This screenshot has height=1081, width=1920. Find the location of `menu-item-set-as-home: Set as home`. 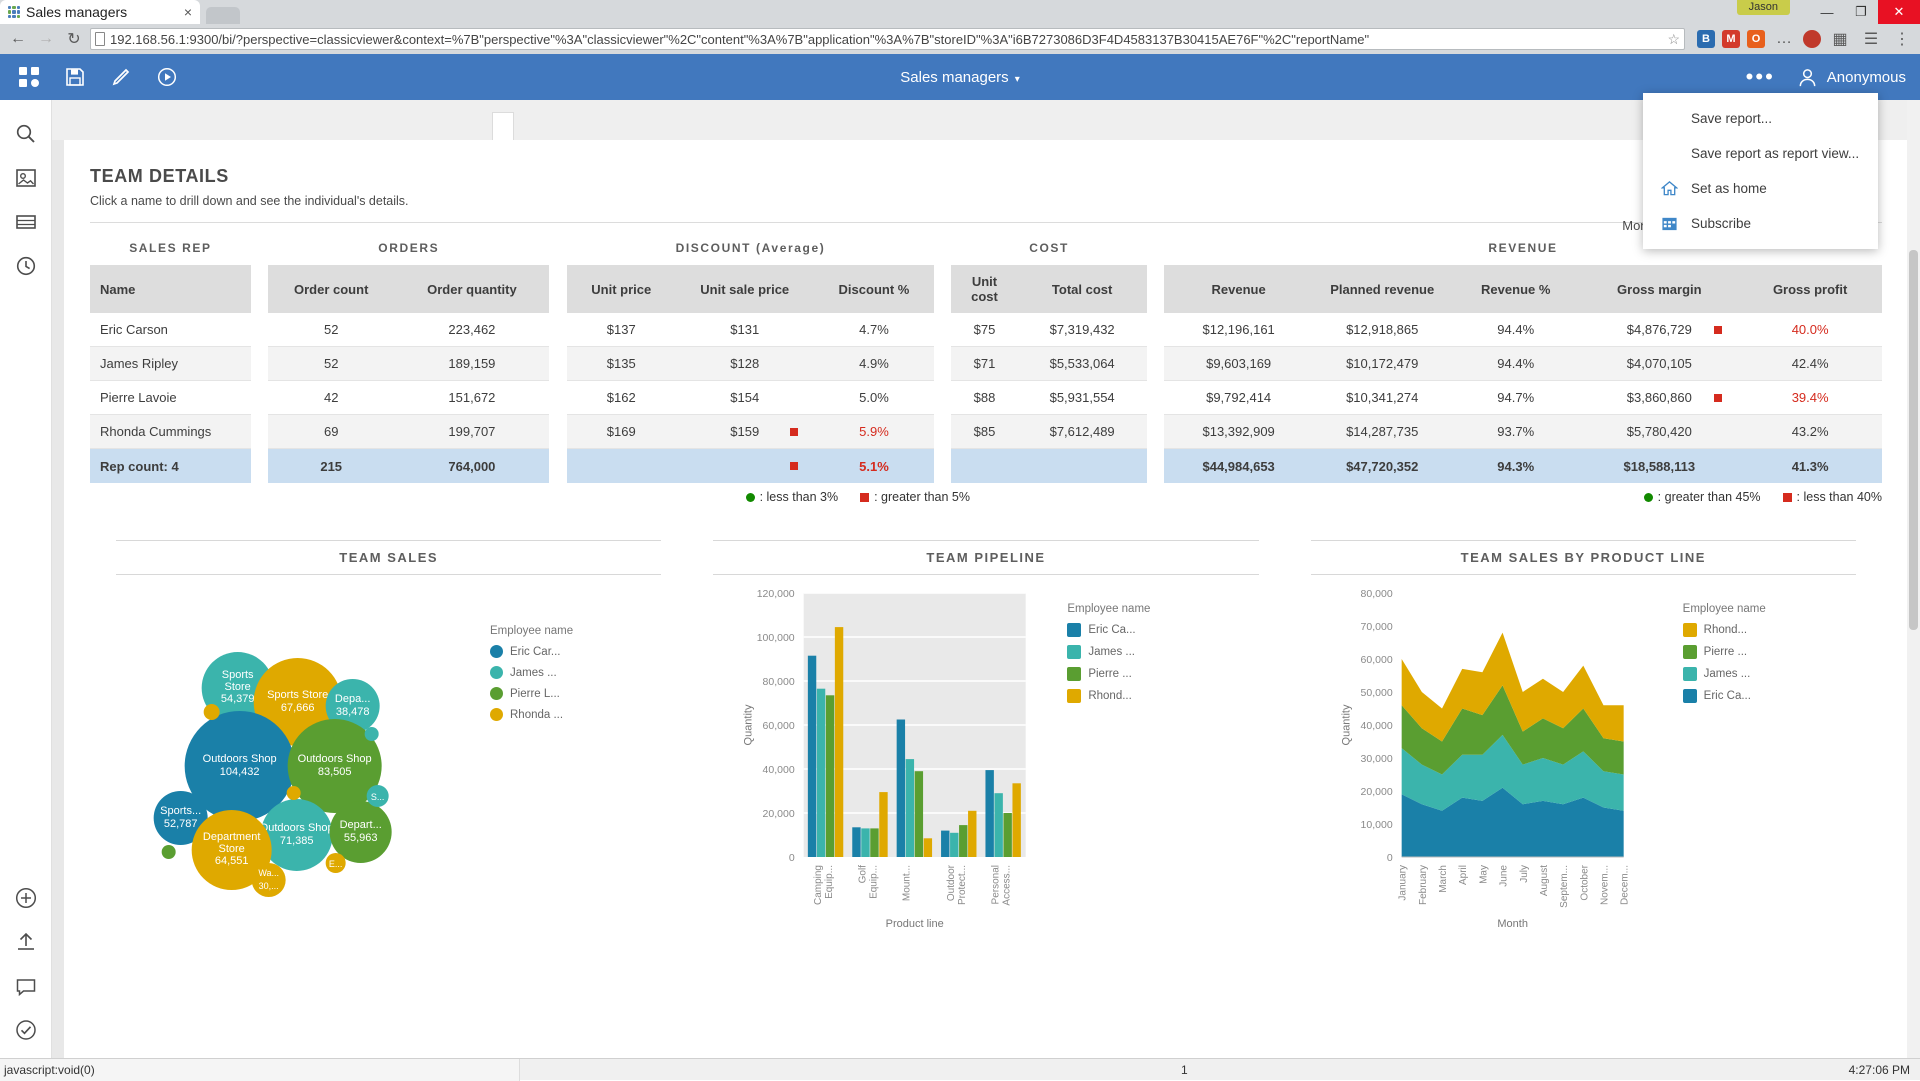

menu-item-set-as-home: Set as home is located at coordinates (1760, 188).